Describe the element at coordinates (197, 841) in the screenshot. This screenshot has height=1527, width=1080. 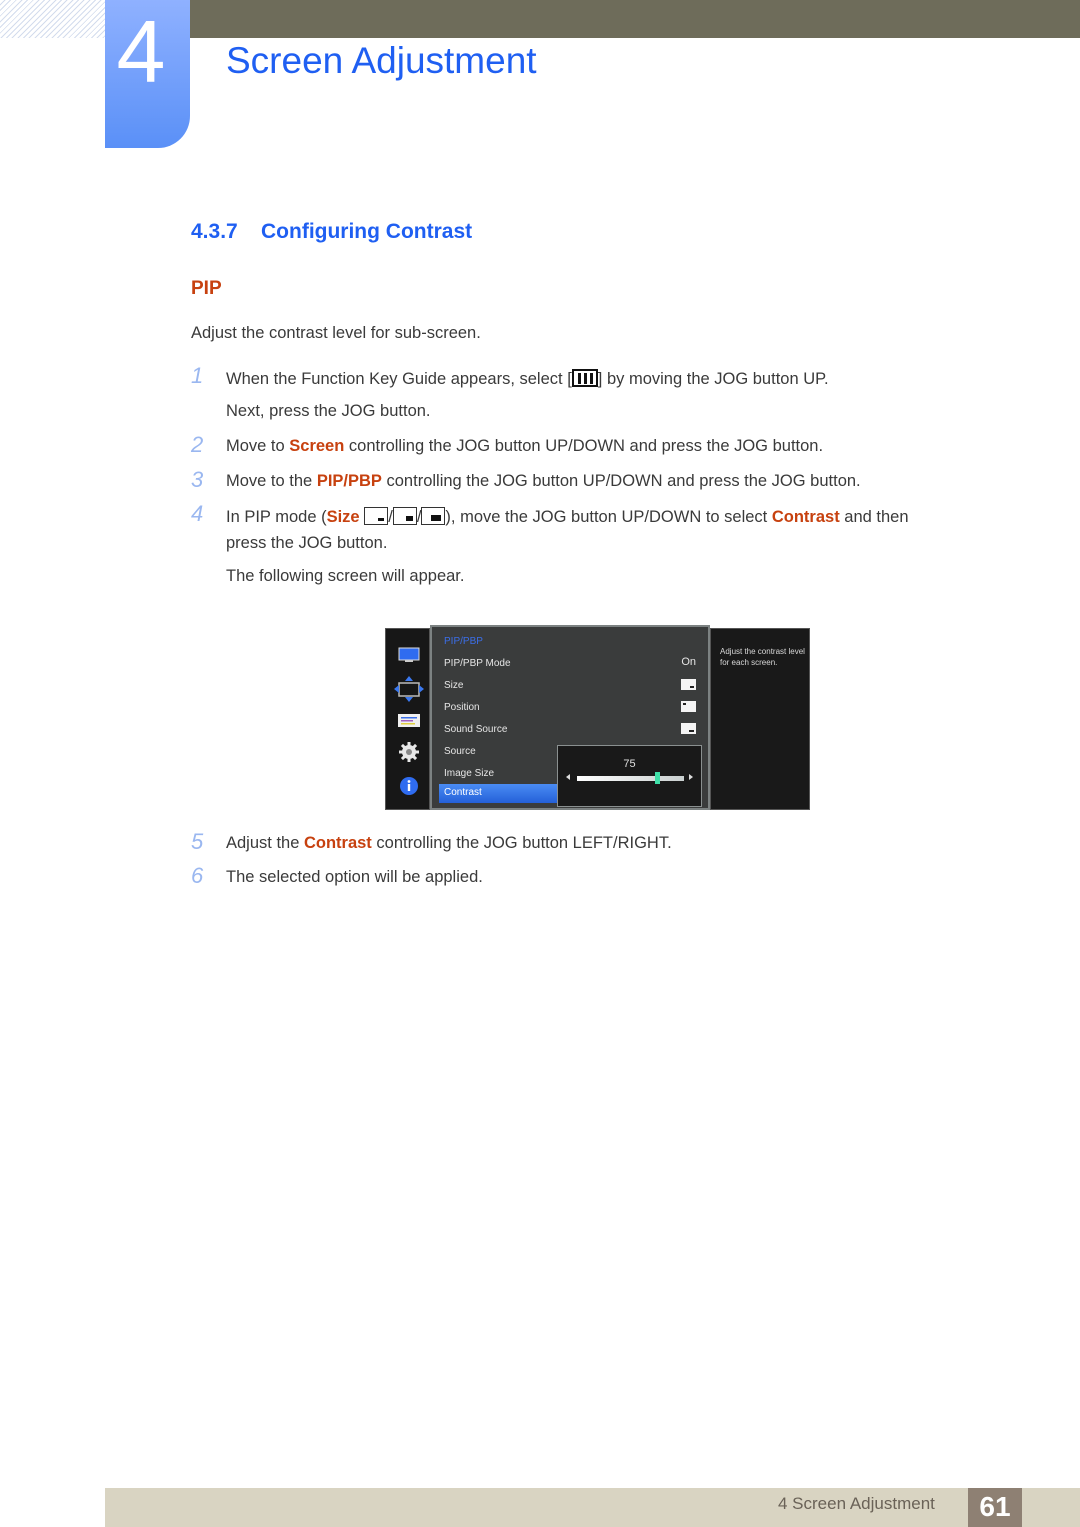
I see `step-number: 5` at that location.